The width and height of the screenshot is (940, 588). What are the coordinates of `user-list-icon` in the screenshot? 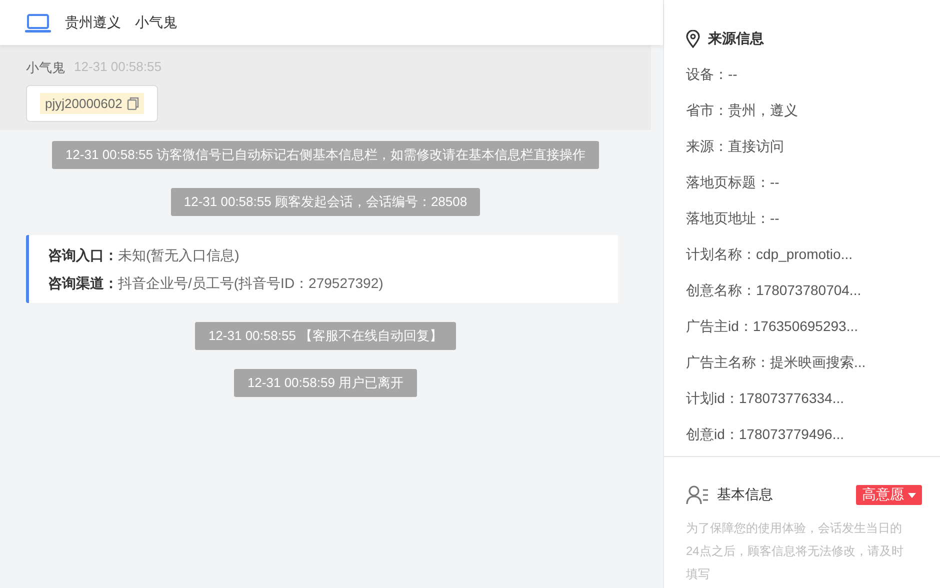 It's located at (697, 495).